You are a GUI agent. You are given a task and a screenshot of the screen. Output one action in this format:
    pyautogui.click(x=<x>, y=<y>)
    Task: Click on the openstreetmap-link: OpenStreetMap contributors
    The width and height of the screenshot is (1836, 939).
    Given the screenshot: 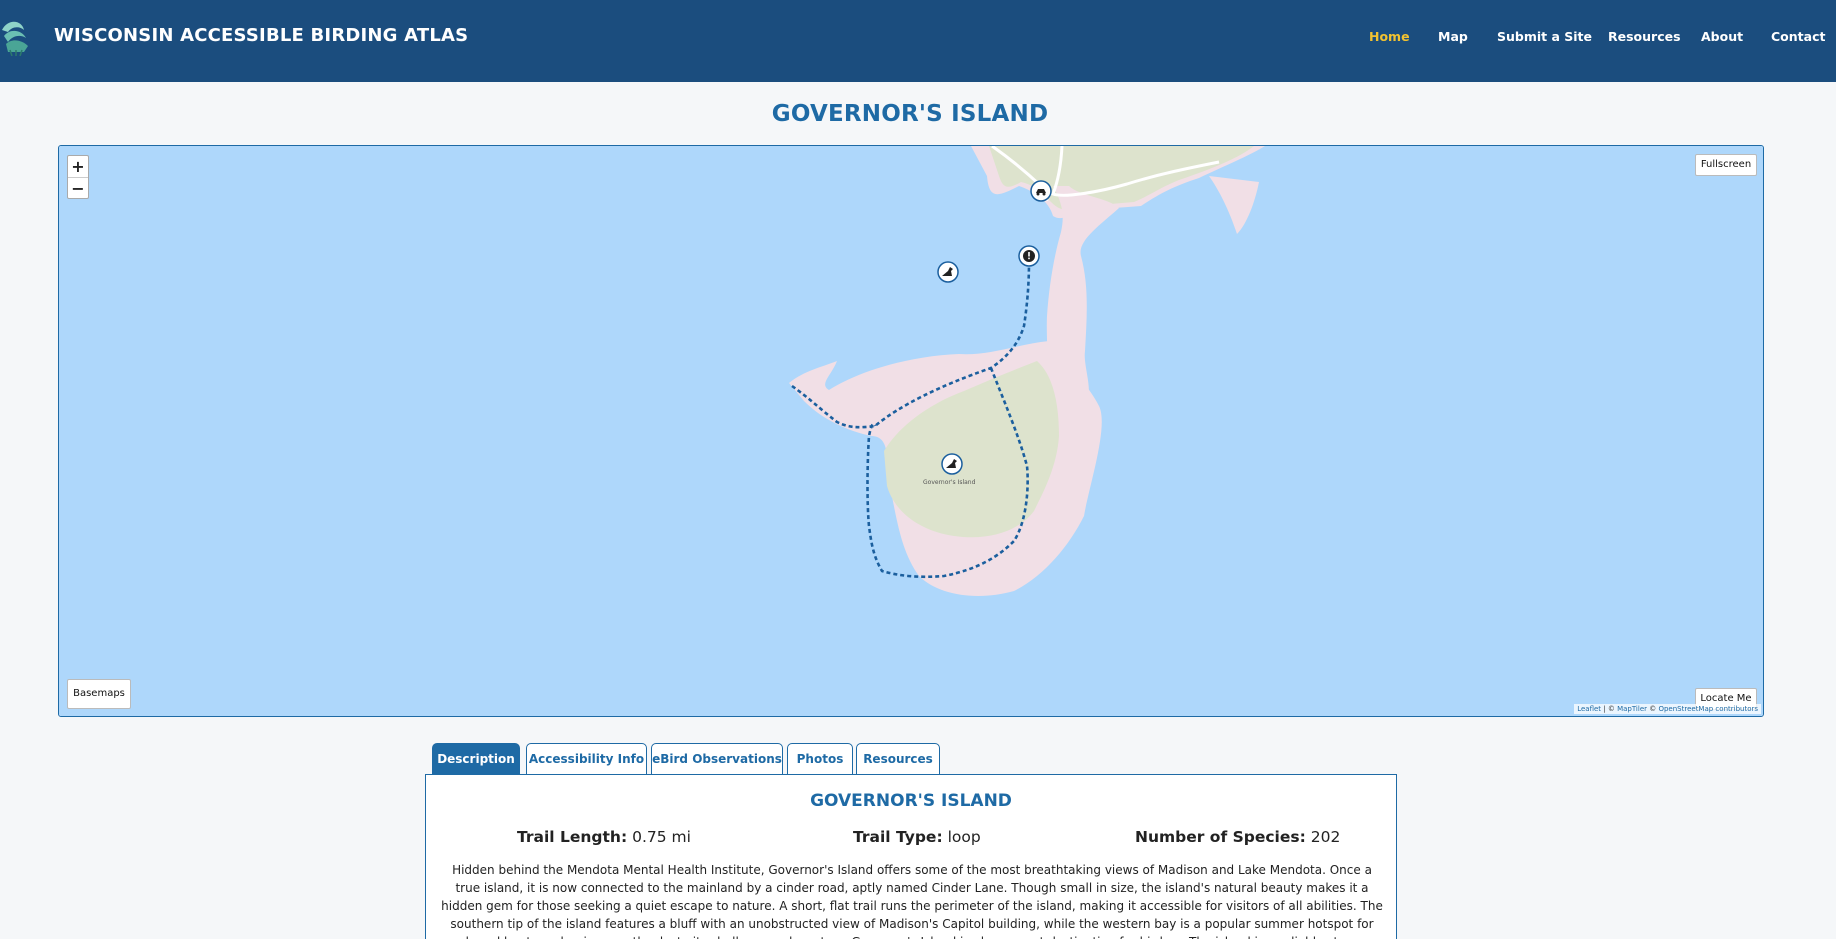 What is the action you would take?
    pyautogui.click(x=1708, y=709)
    